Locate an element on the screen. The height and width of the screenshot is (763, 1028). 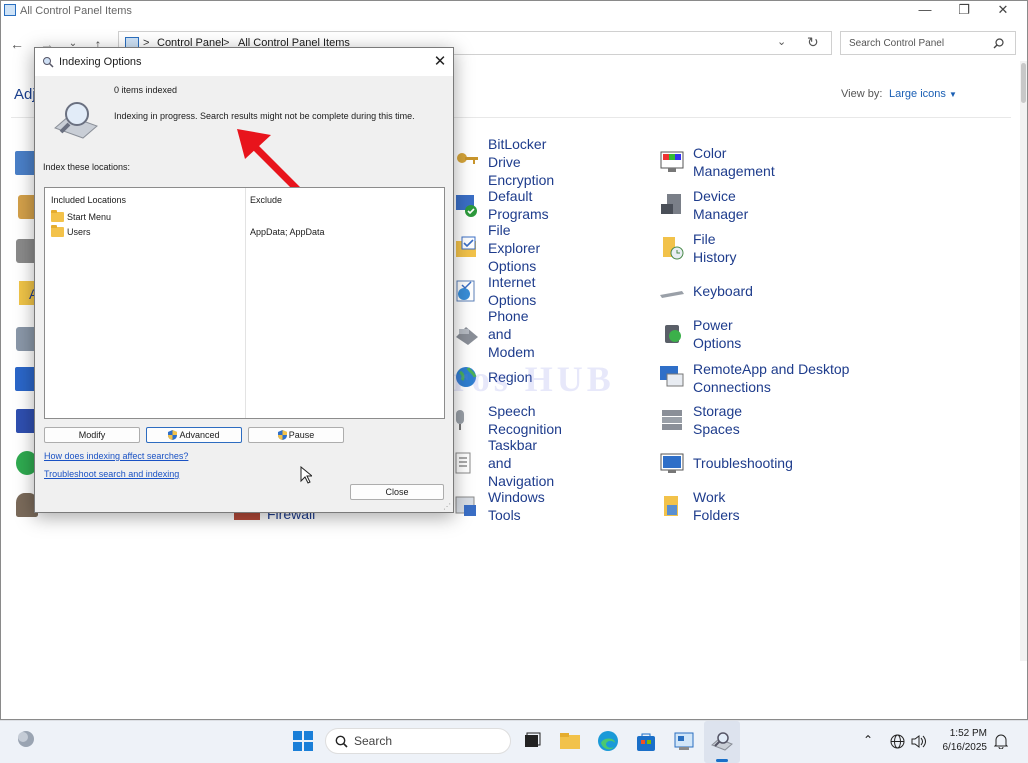
file-explorer-icon is located at coordinates (570, 741).